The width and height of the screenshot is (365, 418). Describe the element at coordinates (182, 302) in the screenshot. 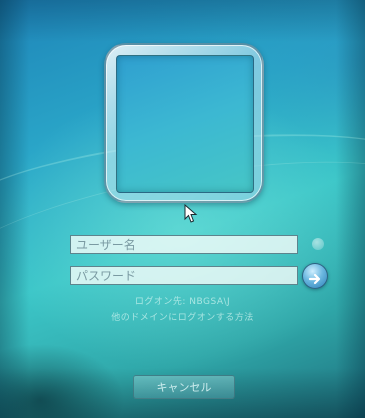

I see `logon-domain-text: ログオン先: NBGSA\J` at that location.